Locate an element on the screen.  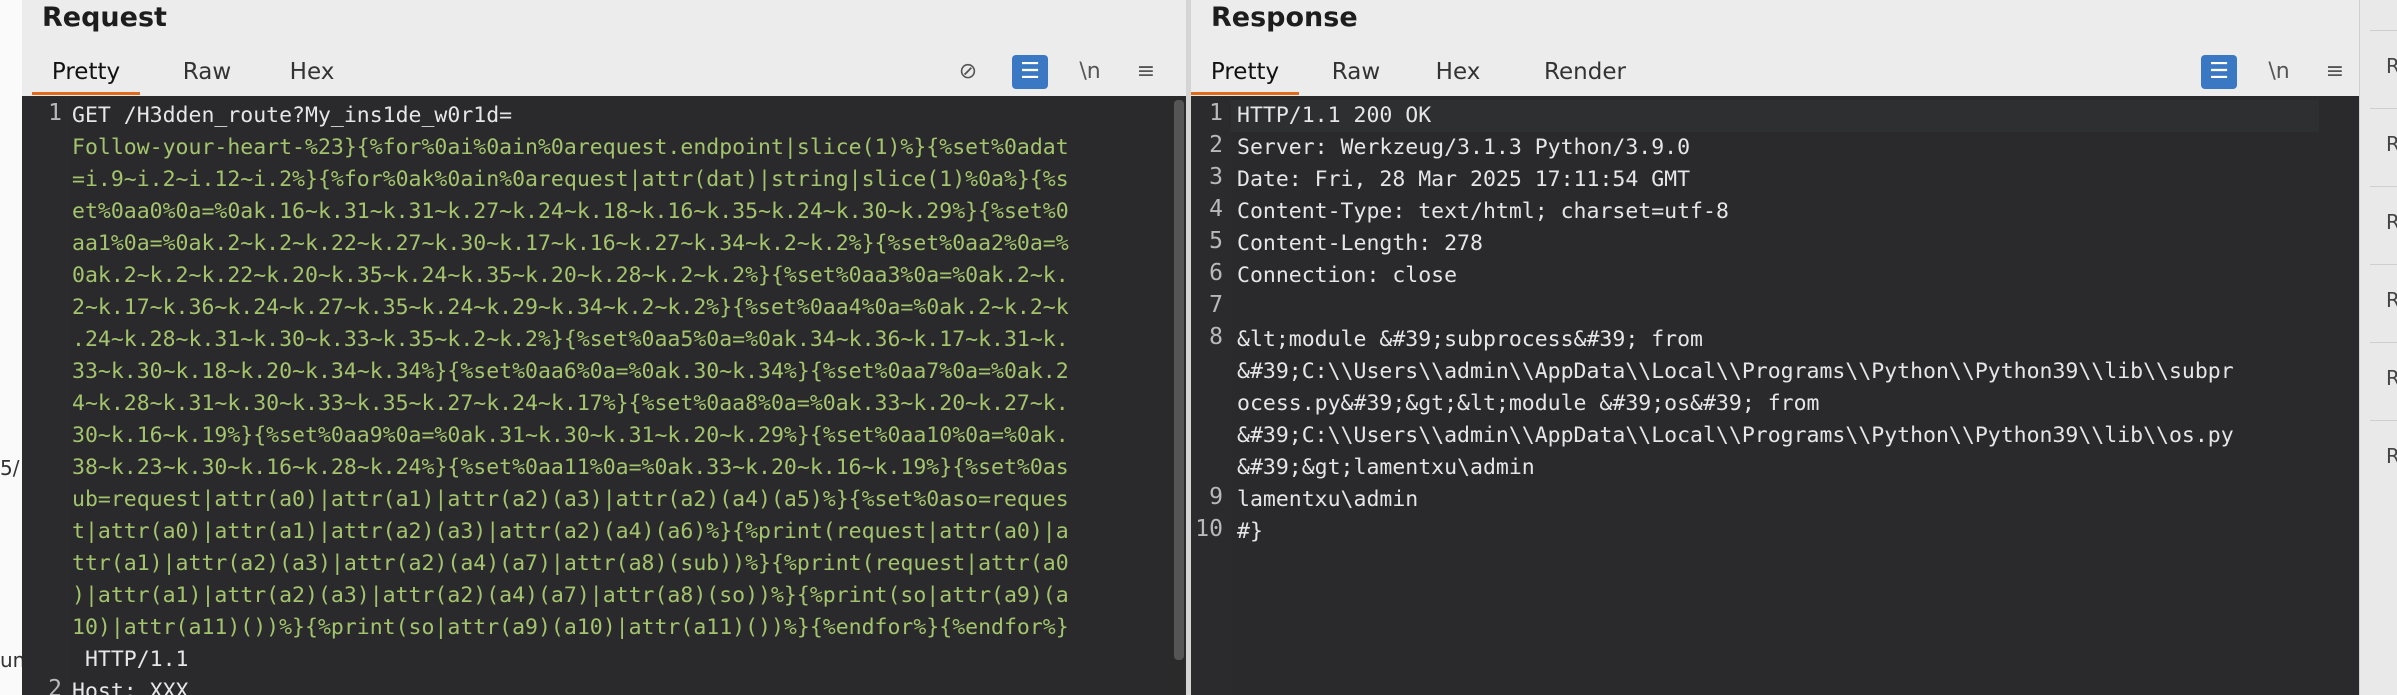
line-number: 7 is located at coordinates (1216, 305).